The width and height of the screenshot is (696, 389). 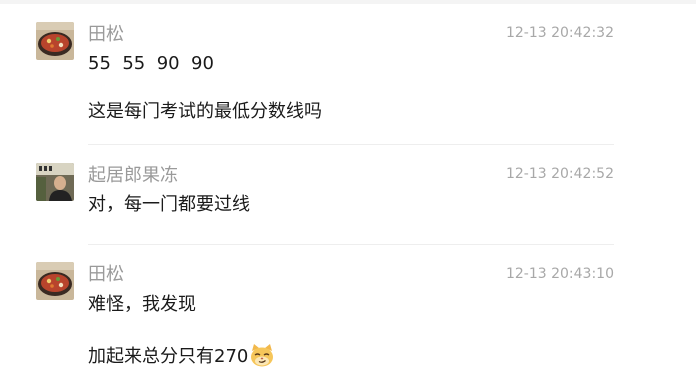 What do you see at coordinates (142, 304) in the screenshot?
I see `message-text: 难怪，我发现` at bounding box center [142, 304].